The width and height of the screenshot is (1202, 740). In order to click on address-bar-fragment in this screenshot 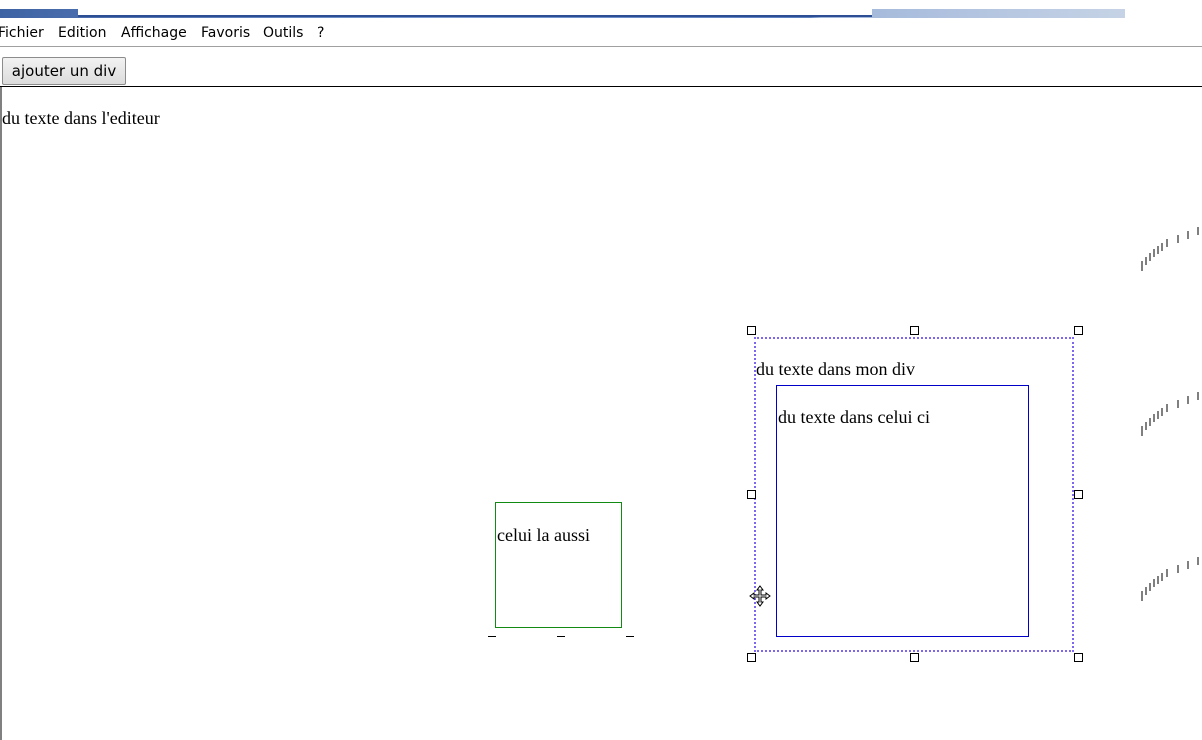, I will do `click(475, 13)`.